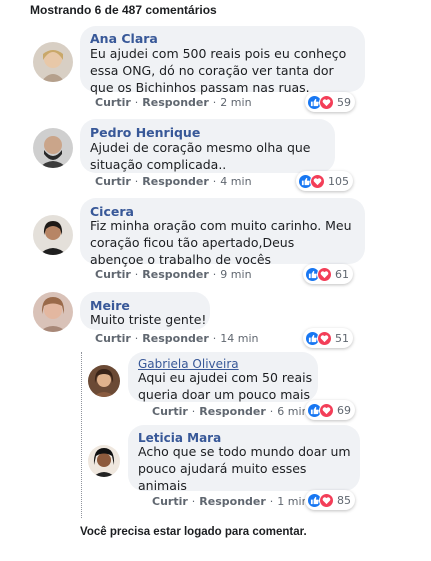 The height and width of the screenshot is (561, 431). Describe the element at coordinates (292, 501) in the screenshot. I see `reply-time: 1 min` at that location.